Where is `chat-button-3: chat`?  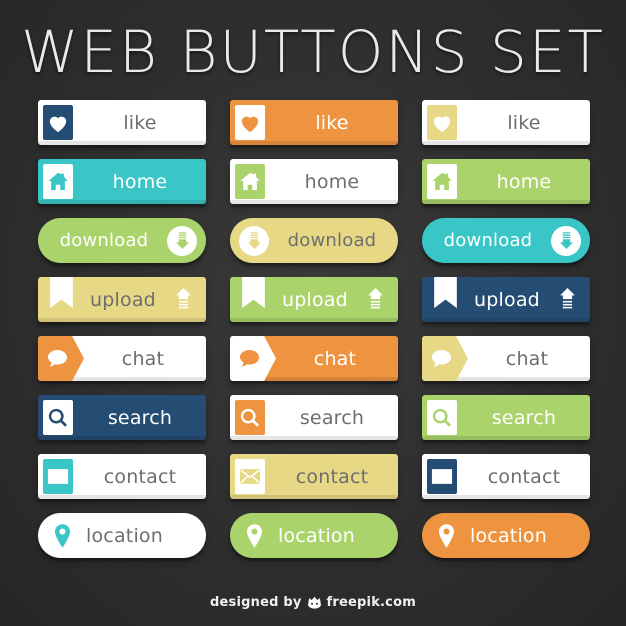 chat-button-3: chat is located at coordinates (506, 358).